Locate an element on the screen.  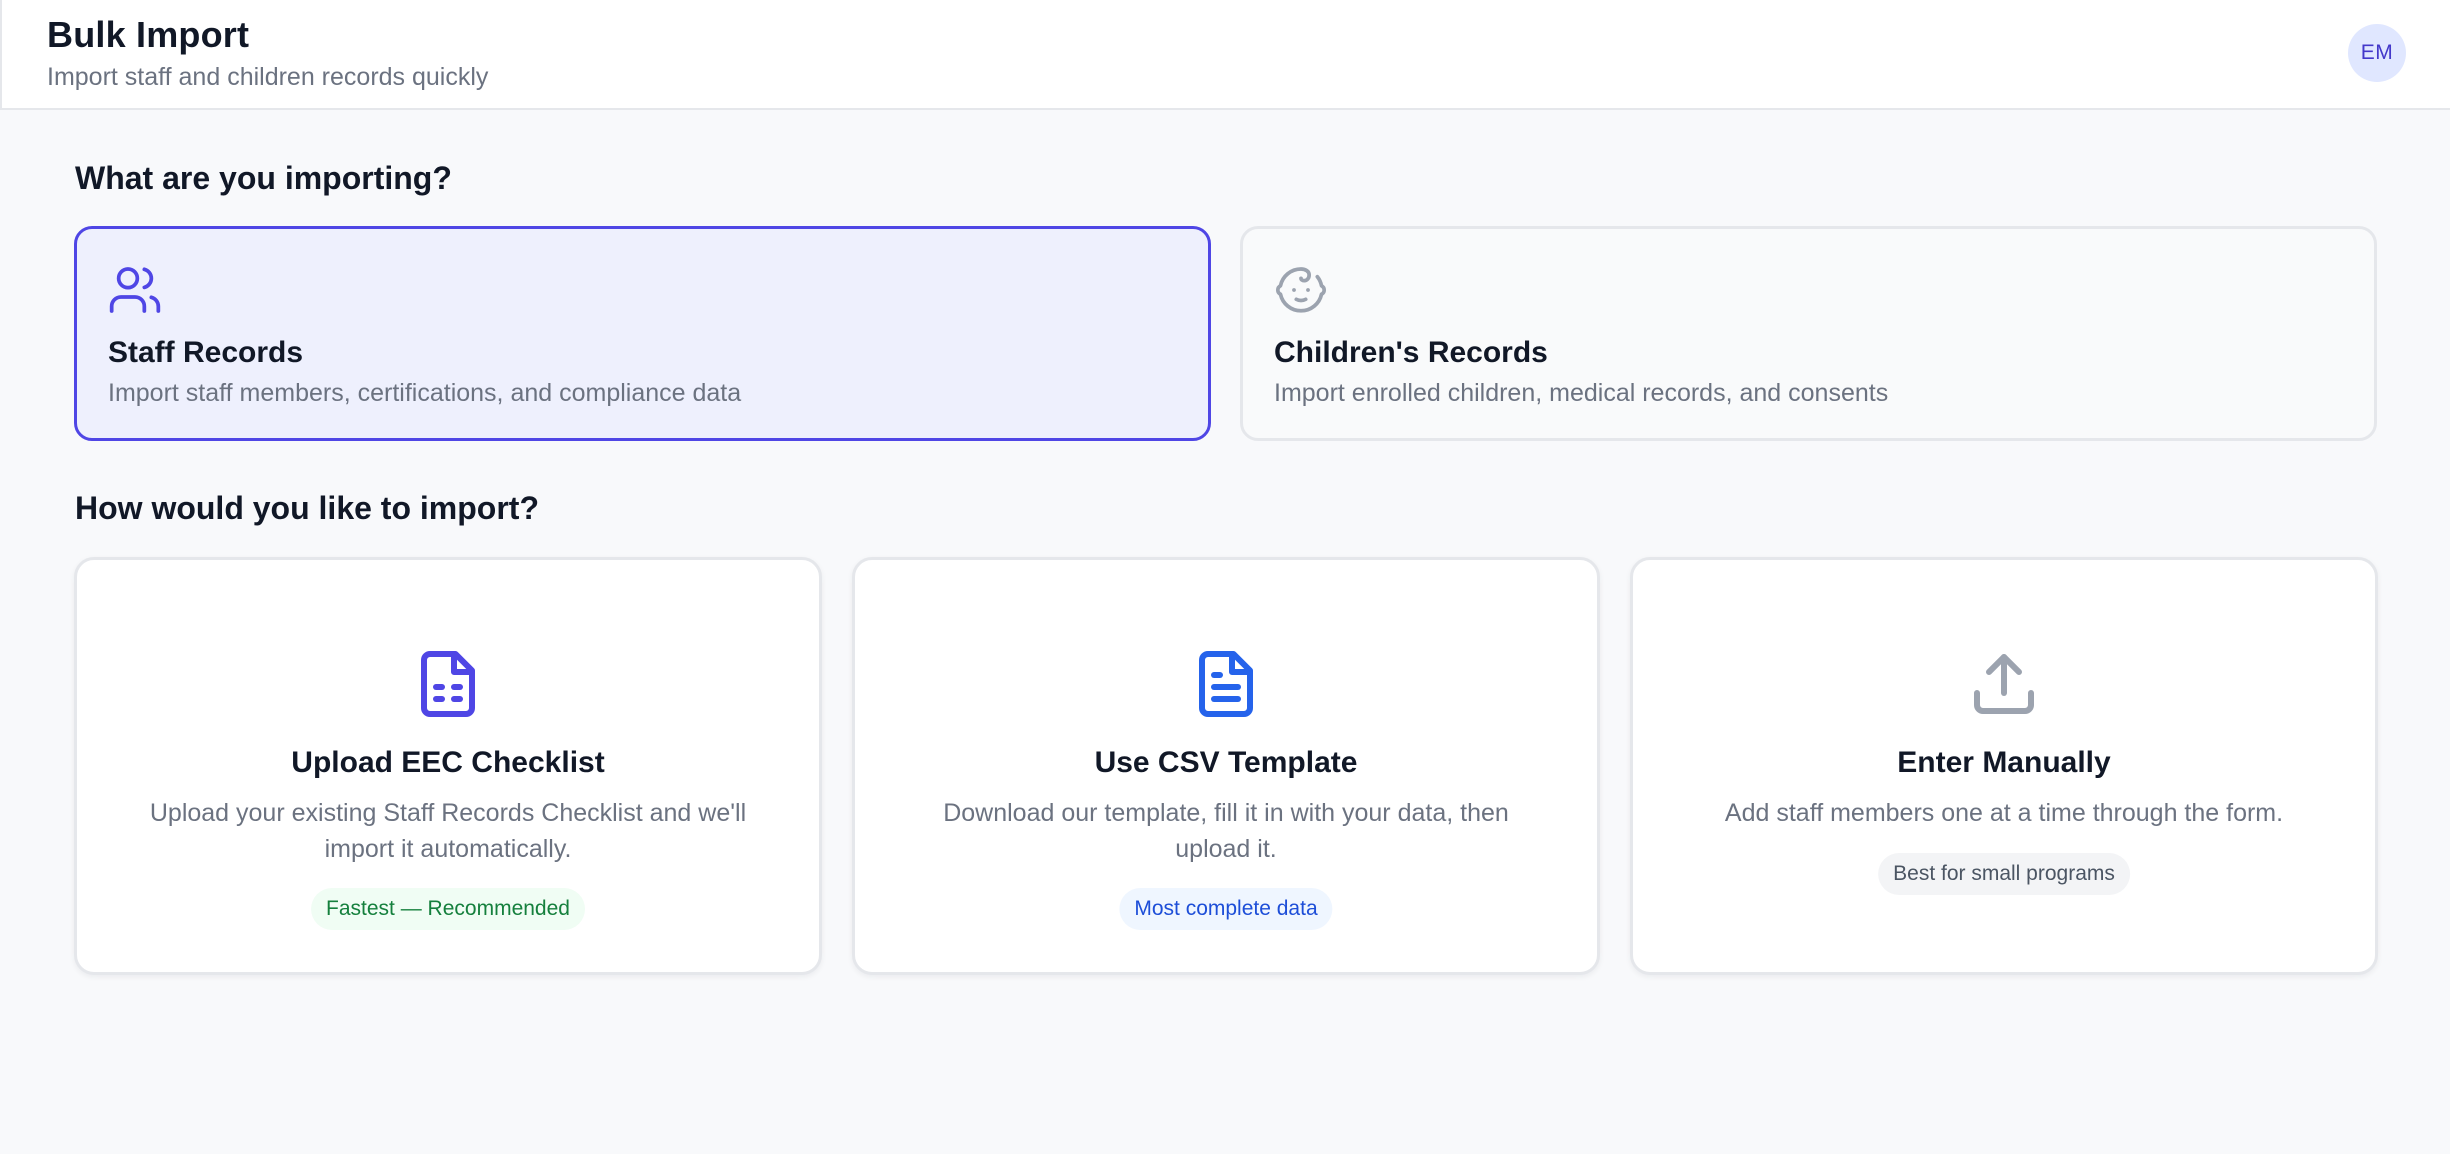
file-spreadsheet-icon is located at coordinates (448, 684).